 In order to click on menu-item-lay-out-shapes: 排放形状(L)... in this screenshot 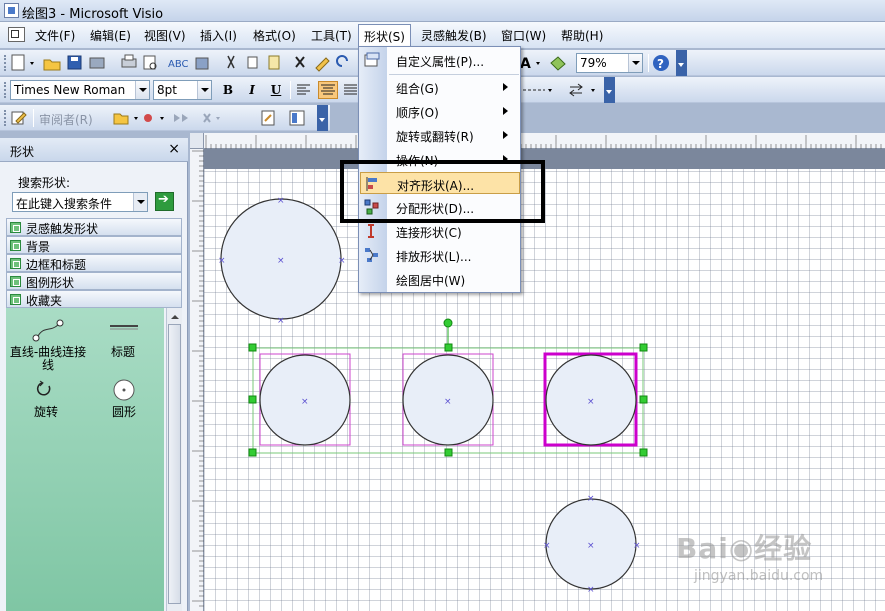, I will do `click(440, 255)`.